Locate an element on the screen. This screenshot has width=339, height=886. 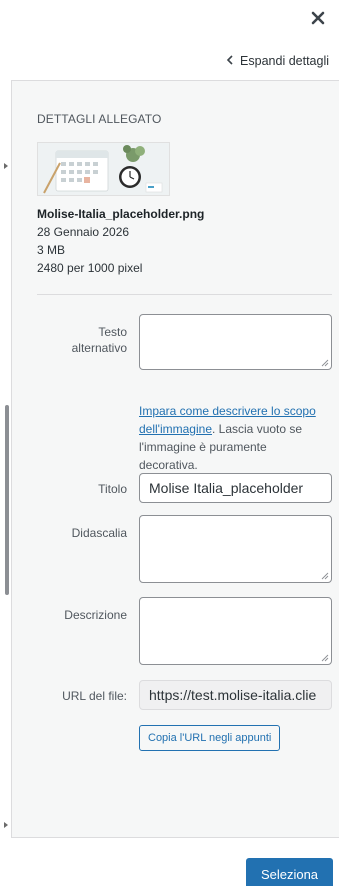
select-button: Seleziona is located at coordinates (289, 872).